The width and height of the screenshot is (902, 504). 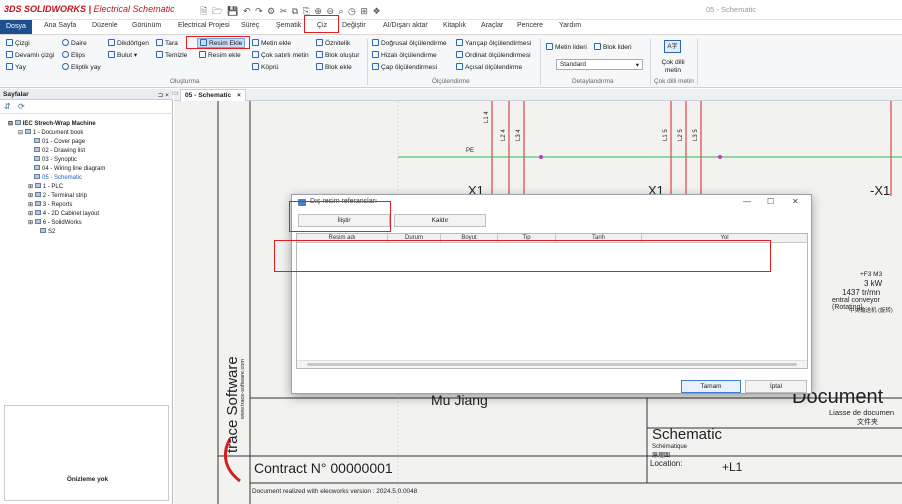 I want to click on column-header-path: Yol, so click(x=724, y=238).